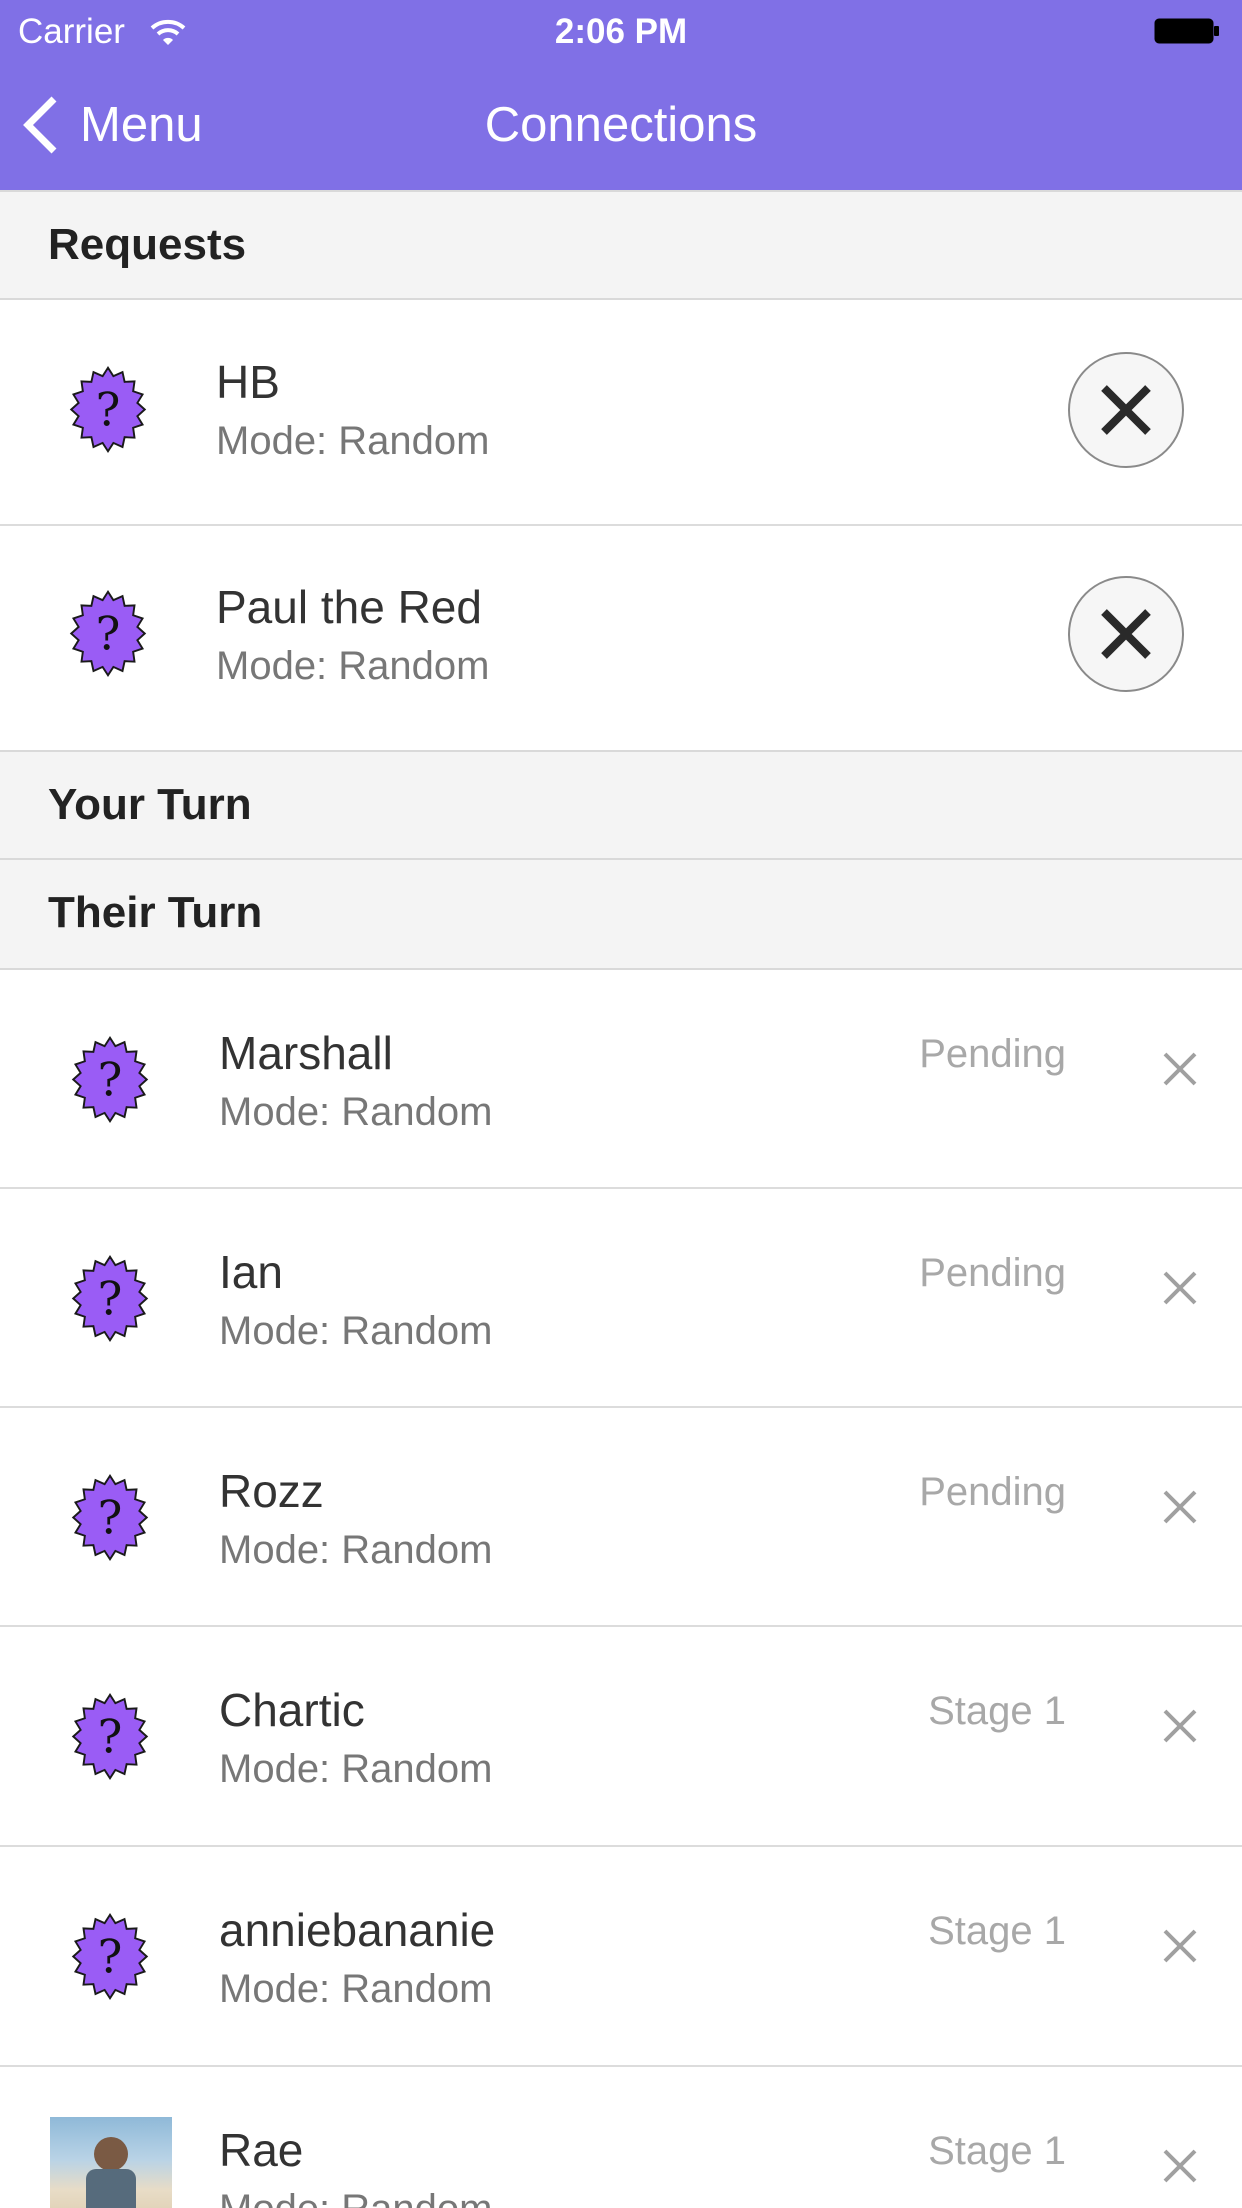 The width and height of the screenshot is (1242, 2208). Describe the element at coordinates (306, 1053) in the screenshot. I see `player-name: Marshall` at that location.